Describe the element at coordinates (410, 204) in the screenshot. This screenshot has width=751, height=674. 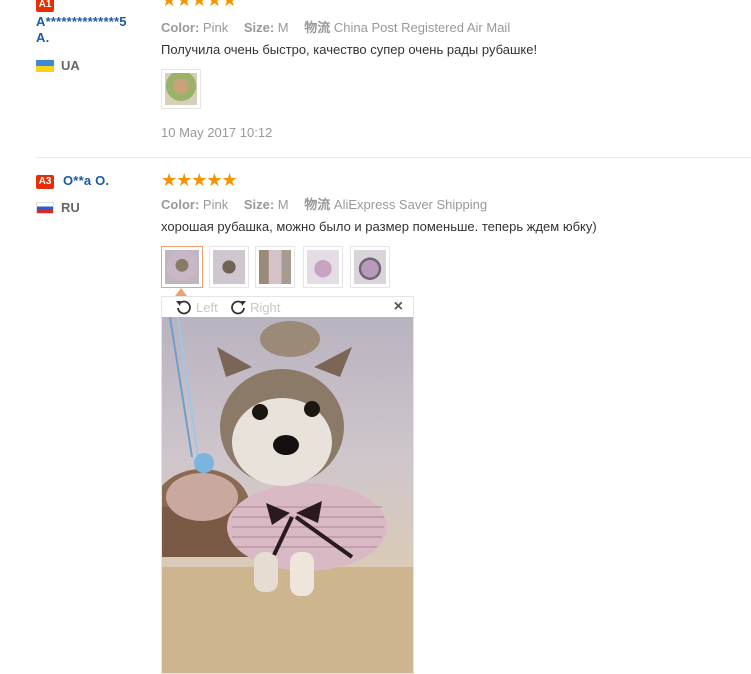
I see `logistics-value: AliExpress Saver Shipping` at that location.